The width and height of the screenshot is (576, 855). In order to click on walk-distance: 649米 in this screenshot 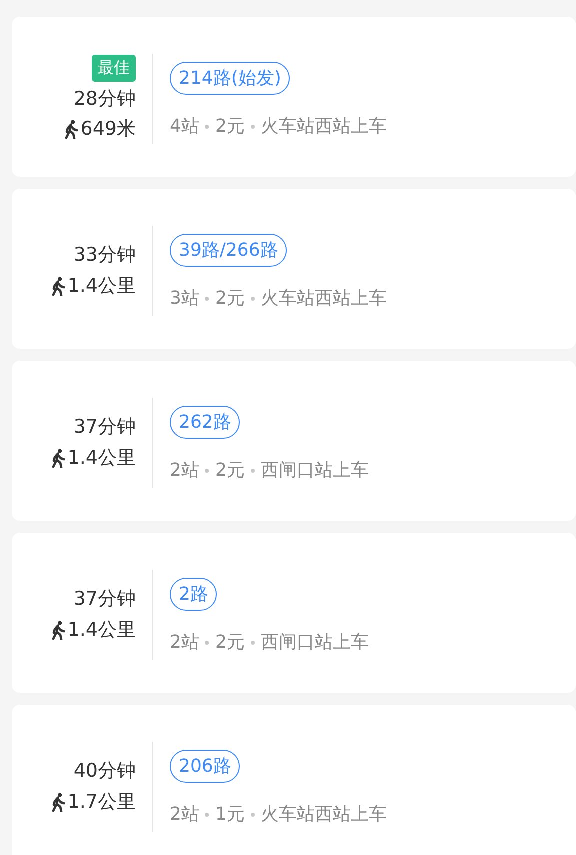, I will do `click(108, 129)`.